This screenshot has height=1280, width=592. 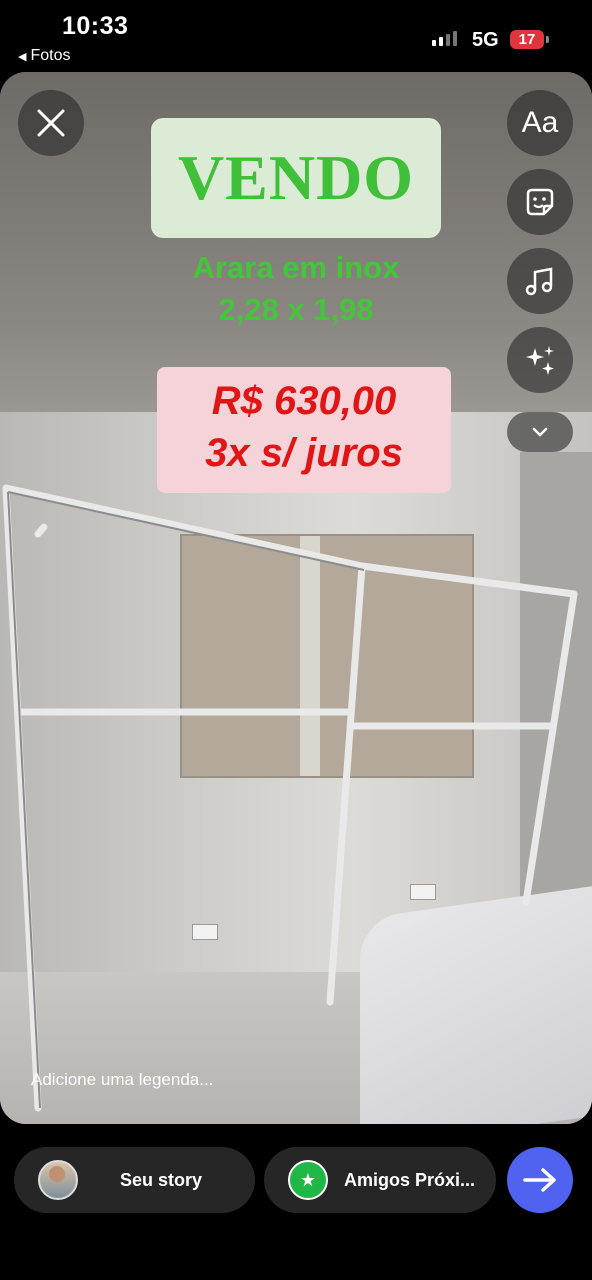 What do you see at coordinates (304, 453) in the screenshot?
I see `installments-text: 3x s/ juros` at bounding box center [304, 453].